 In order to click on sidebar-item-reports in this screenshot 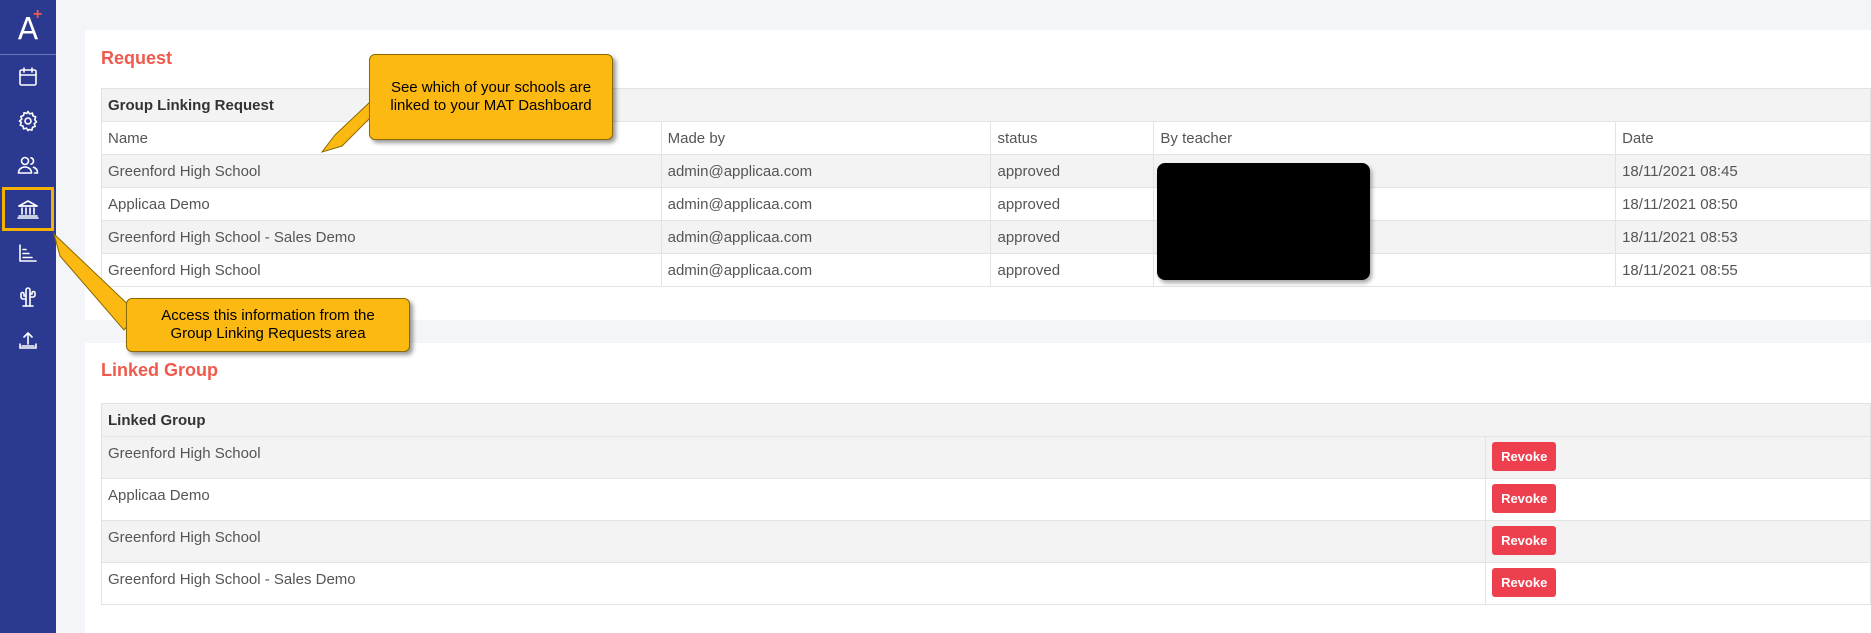, I will do `click(28, 253)`.